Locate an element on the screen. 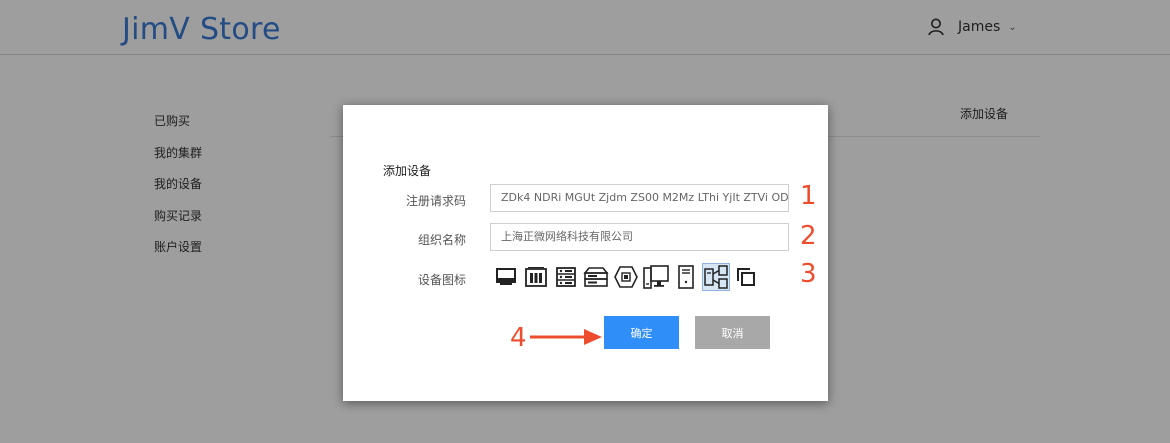 The width and height of the screenshot is (1170, 443). confirm-button: 确定 is located at coordinates (641, 332).